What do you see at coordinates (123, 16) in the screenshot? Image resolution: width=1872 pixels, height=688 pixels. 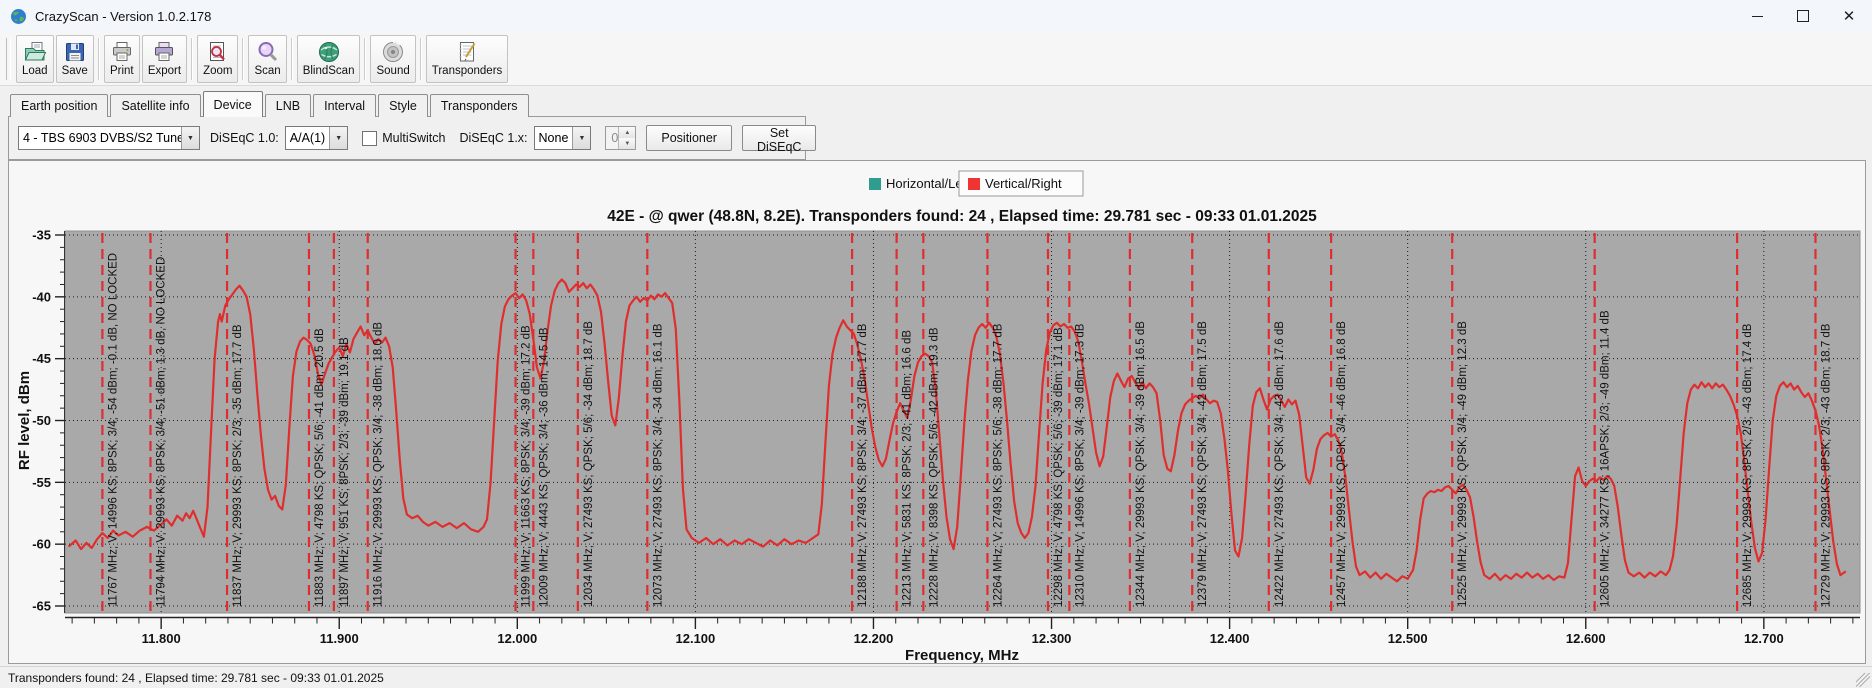 I see `window-title: CrazyScan - Version 1.0.2.178` at bounding box center [123, 16].